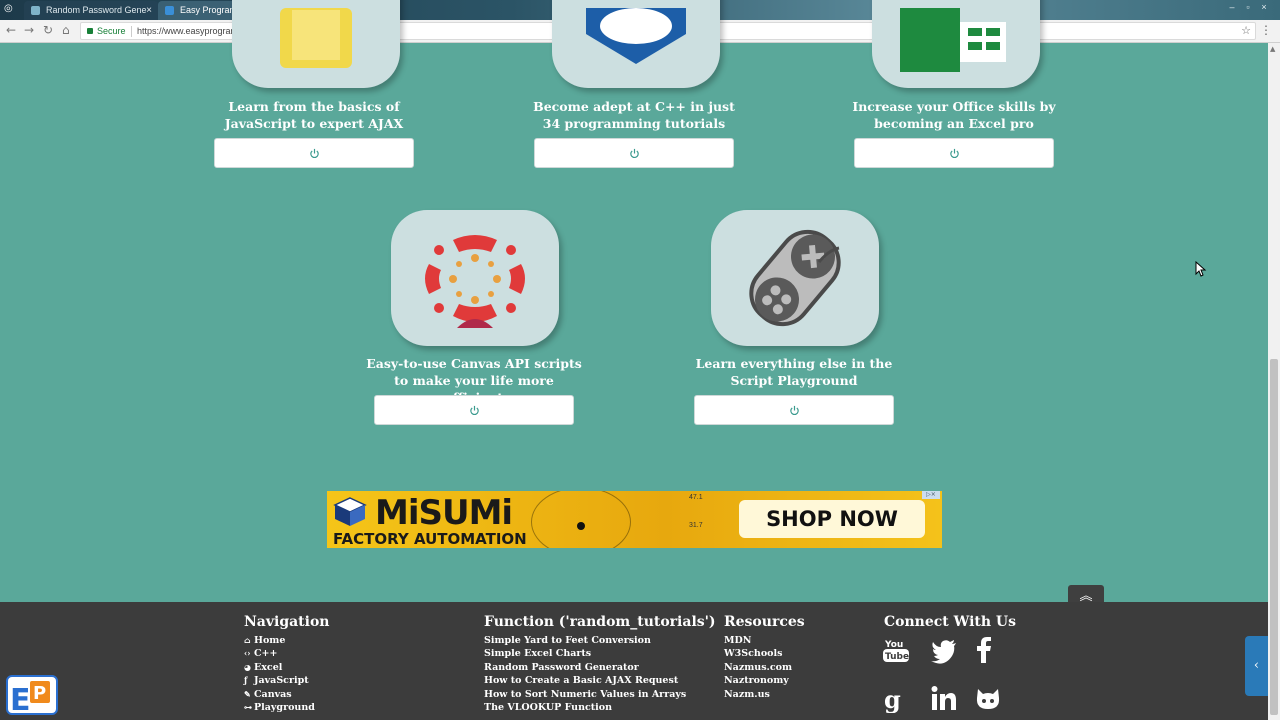 The image size is (1280, 720). I want to click on mouse-cursor-icon, so click(1201, 269).